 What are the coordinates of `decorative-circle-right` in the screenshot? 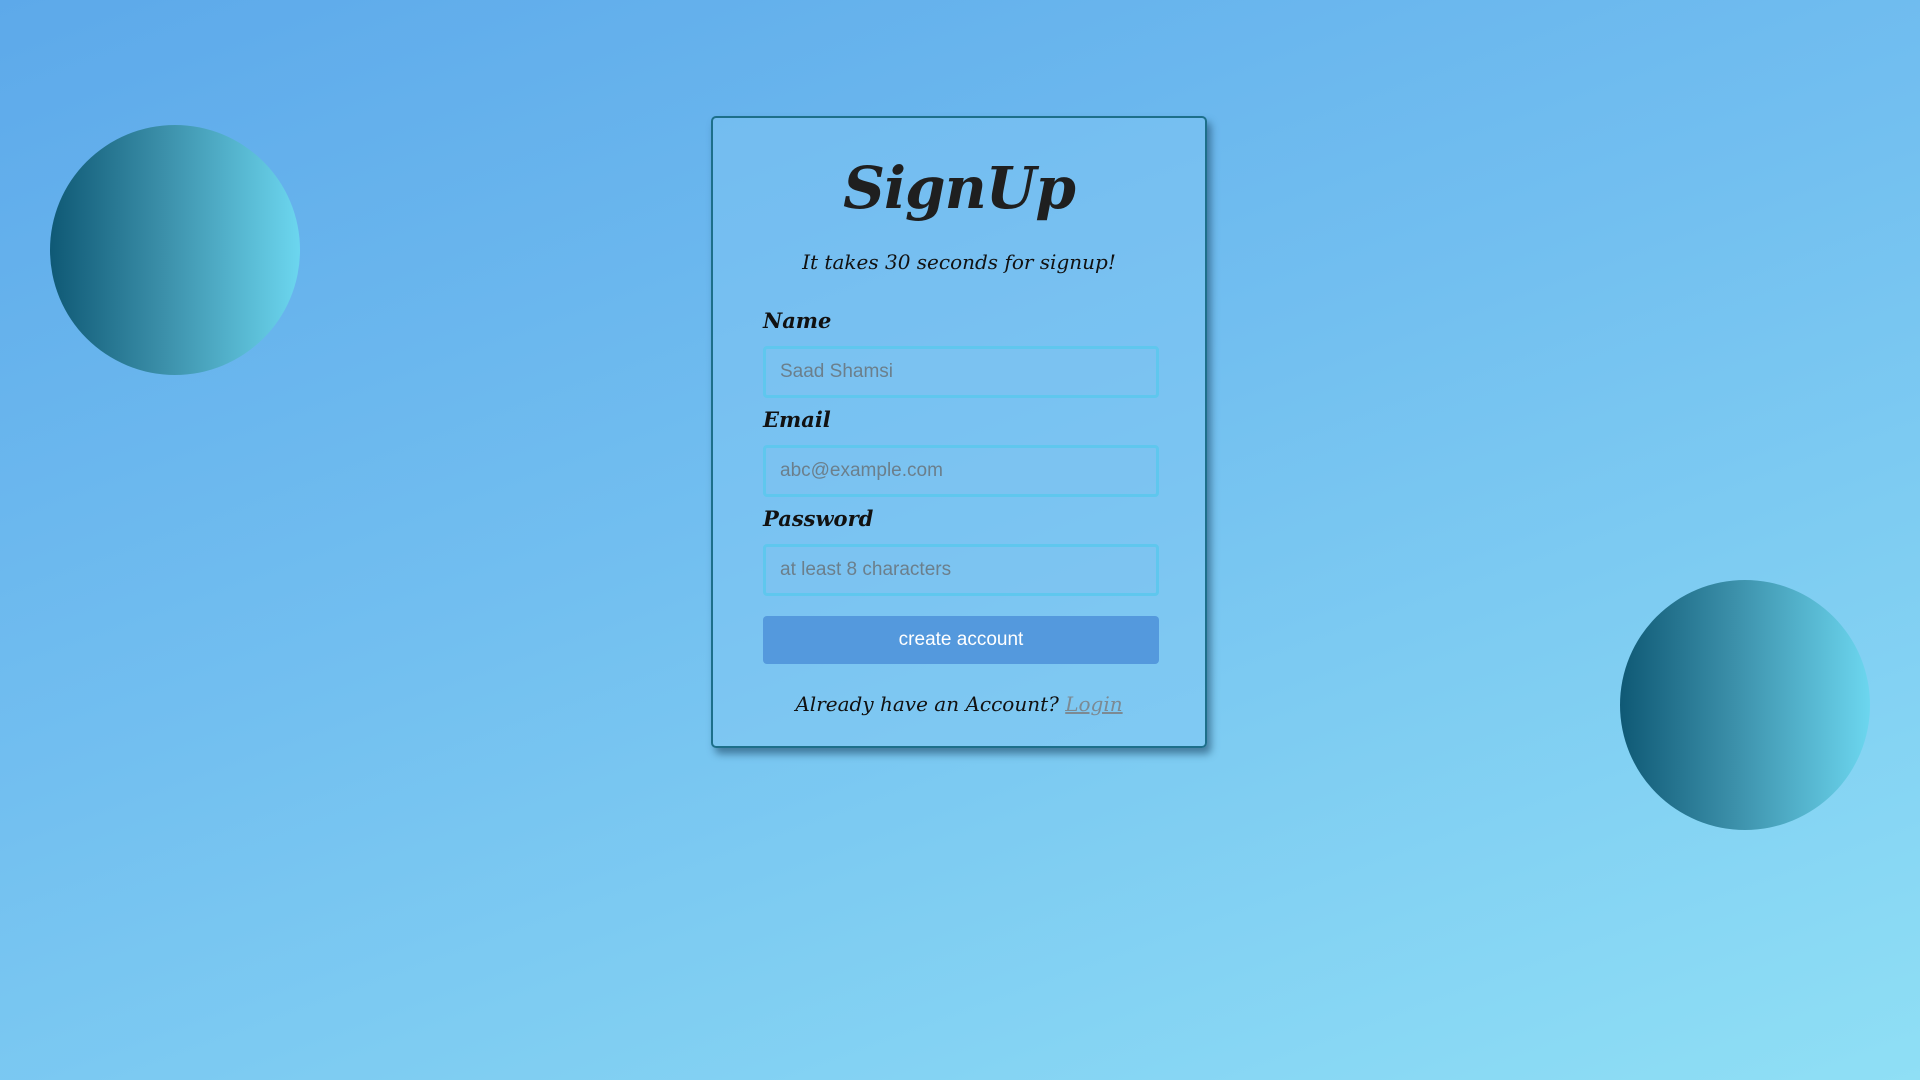 It's located at (1745, 705).